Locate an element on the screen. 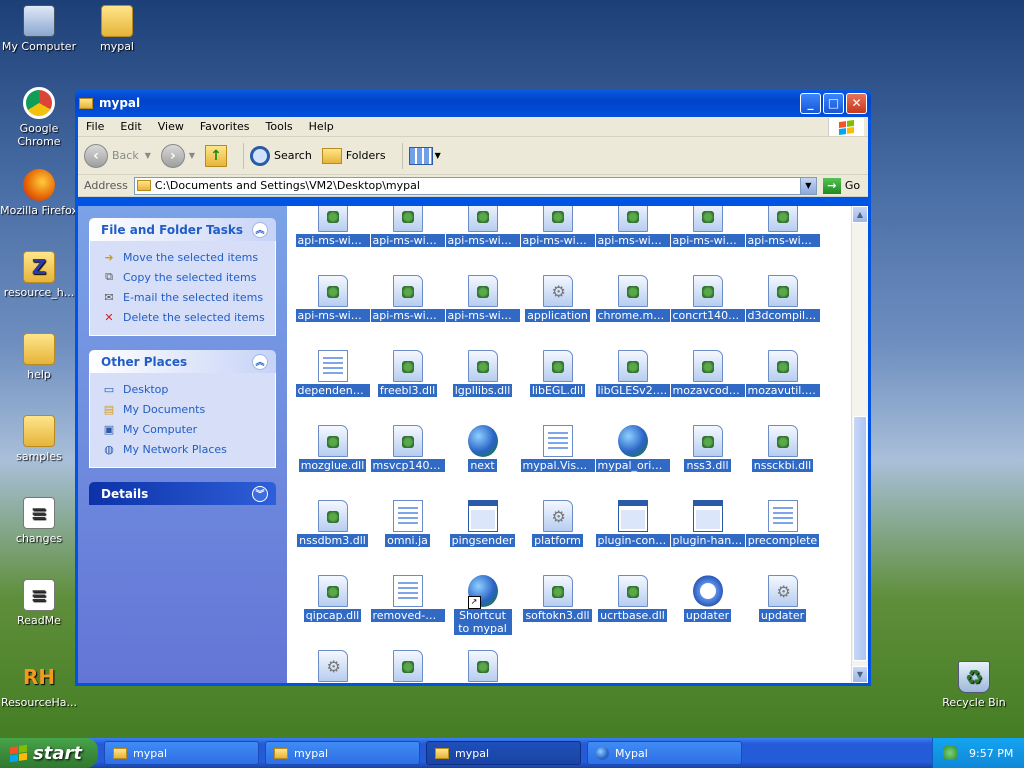 The image size is (1024, 768). file-item: msvcp140.dll is located at coordinates (407, 450).